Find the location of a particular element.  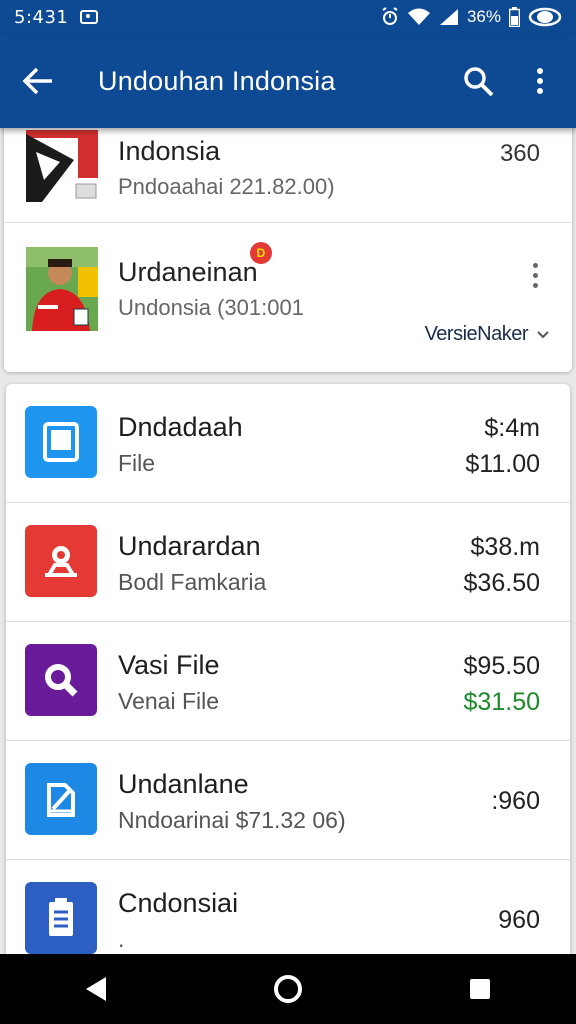

item-price: :960 is located at coordinates (515, 801).